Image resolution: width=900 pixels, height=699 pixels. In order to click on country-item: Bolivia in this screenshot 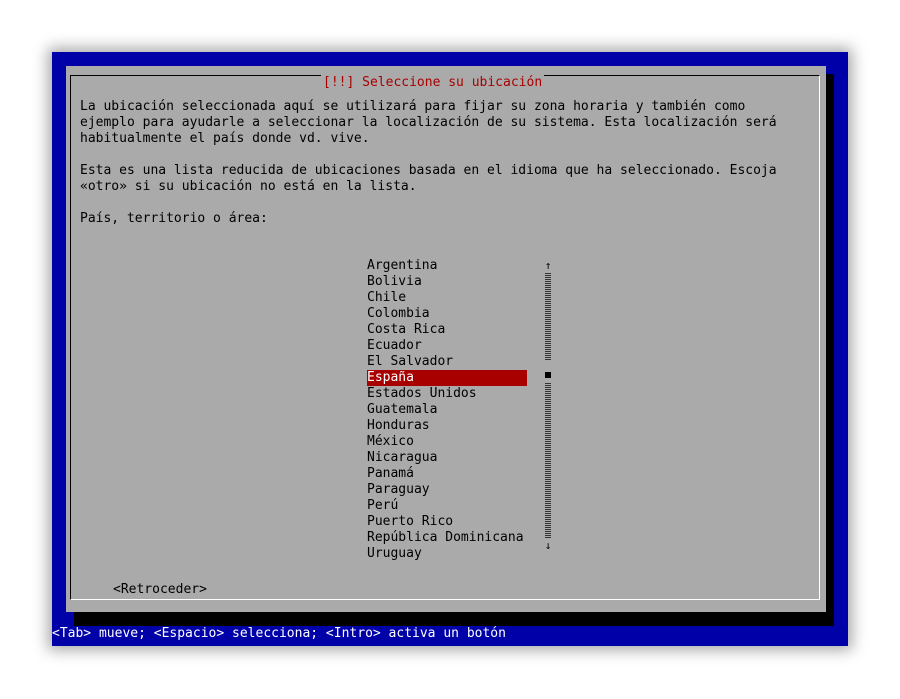, I will do `click(447, 282)`.